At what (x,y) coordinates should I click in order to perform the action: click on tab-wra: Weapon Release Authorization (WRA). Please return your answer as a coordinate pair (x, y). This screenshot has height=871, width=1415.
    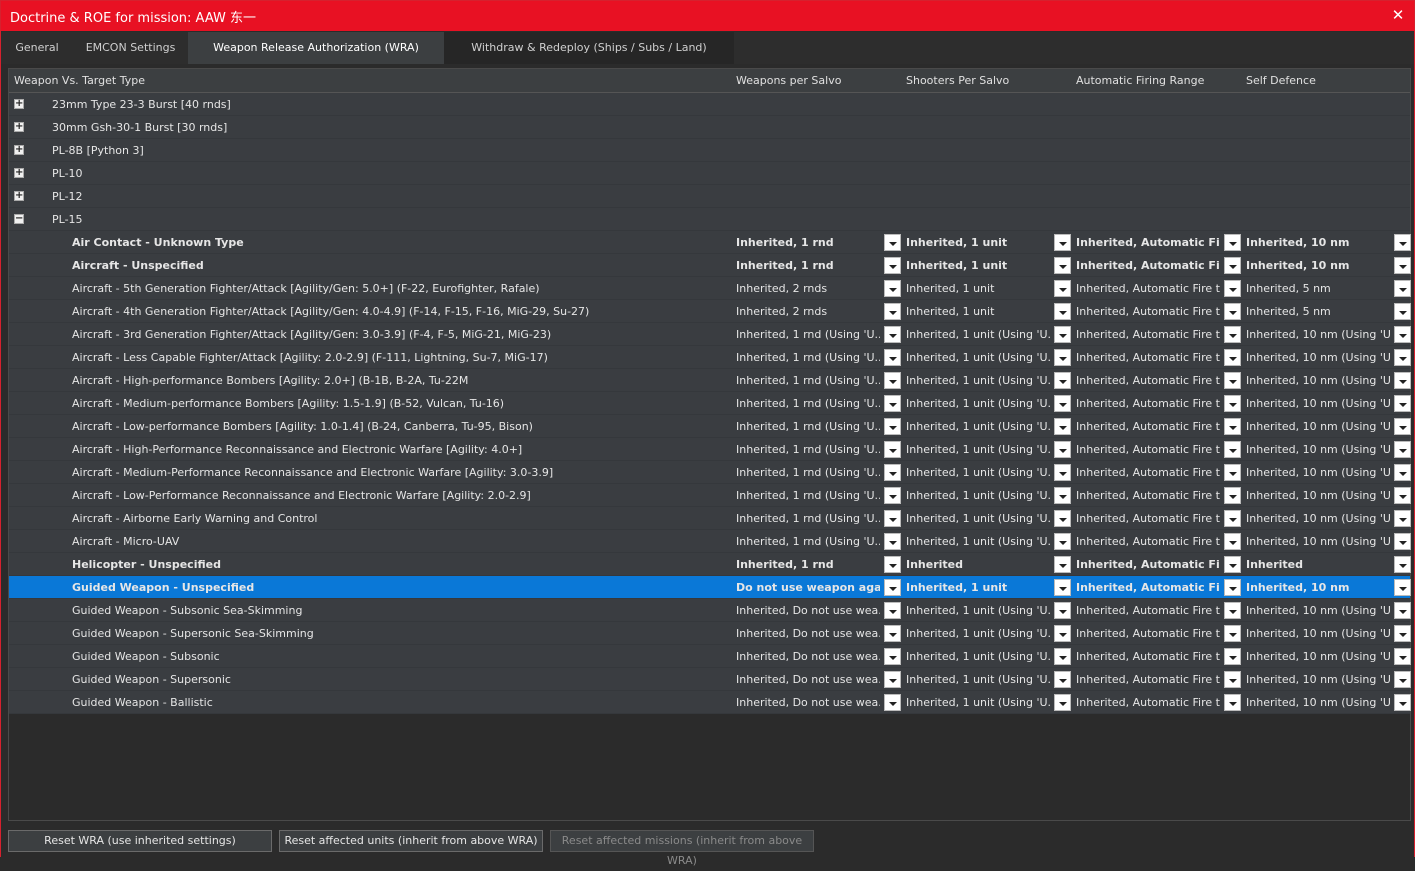
    Looking at the image, I should click on (316, 48).